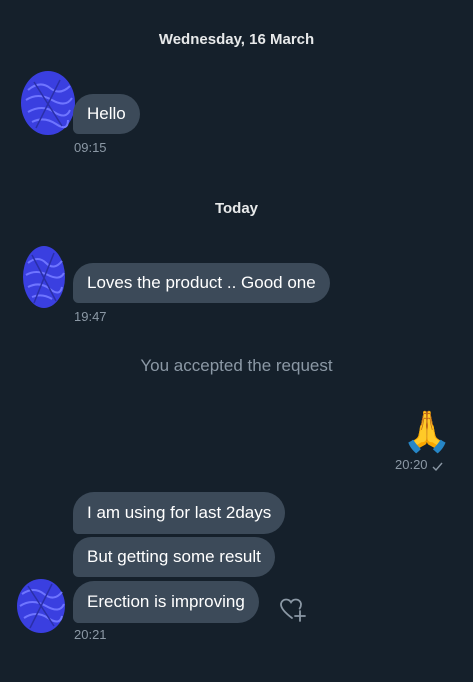  I want to click on message-meta: 20:20, so click(419, 464).